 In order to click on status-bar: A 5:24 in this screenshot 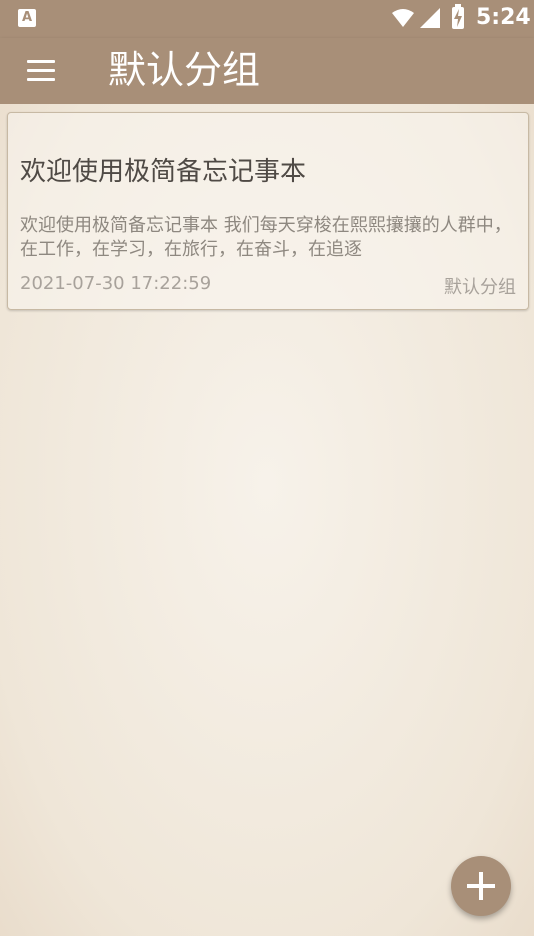, I will do `click(267, 19)`.